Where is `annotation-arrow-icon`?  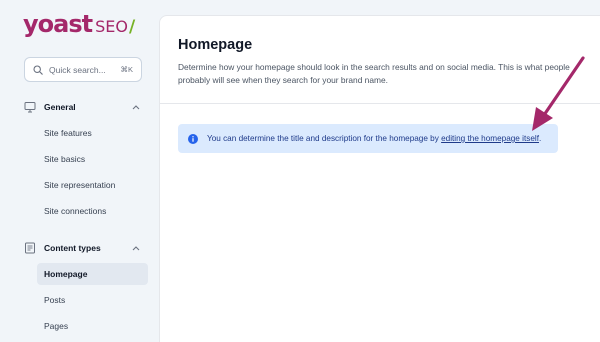 annotation-arrow-icon is located at coordinates (558, 93).